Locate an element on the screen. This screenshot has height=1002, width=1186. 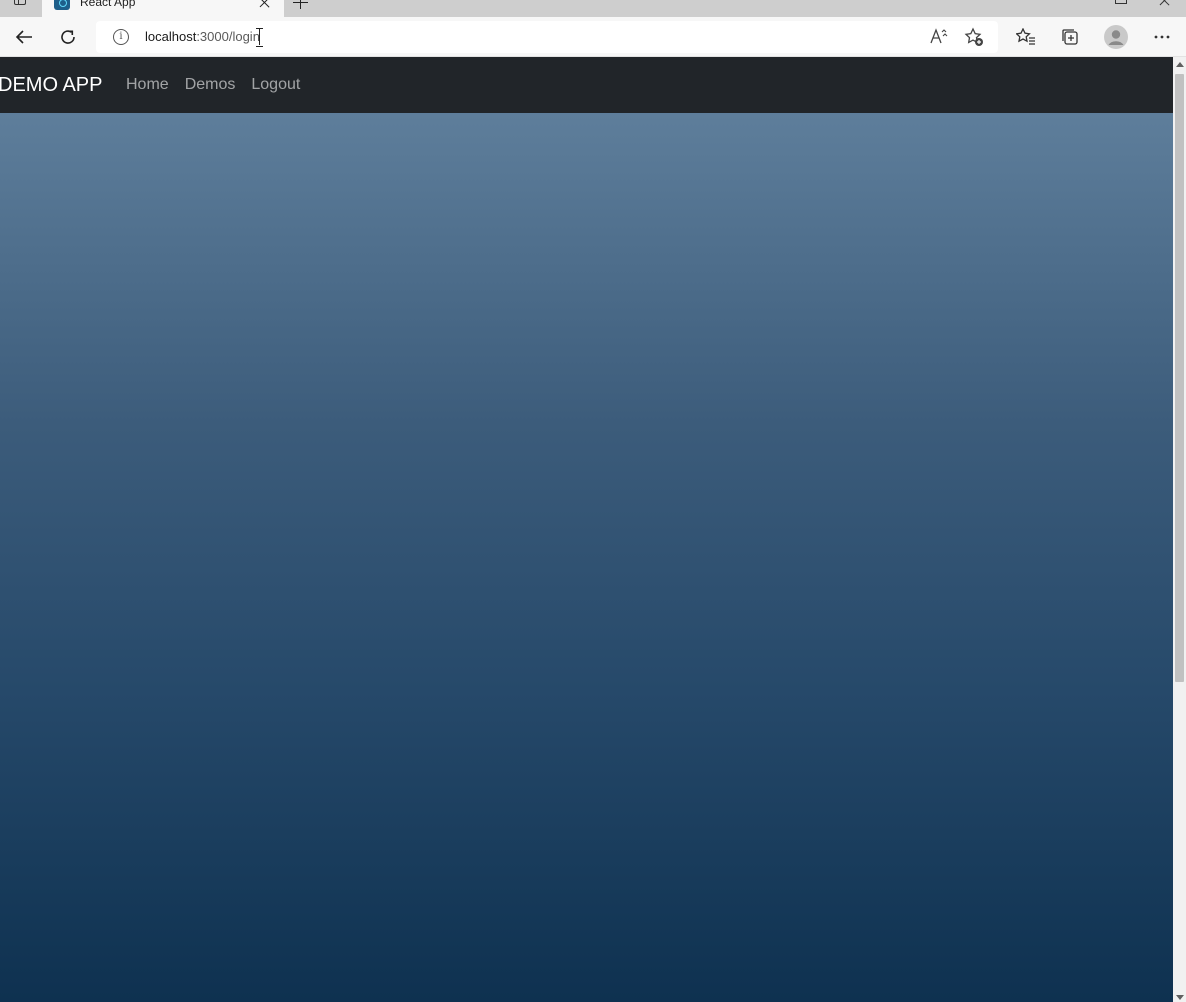
more-icon is located at coordinates (1162, 37).